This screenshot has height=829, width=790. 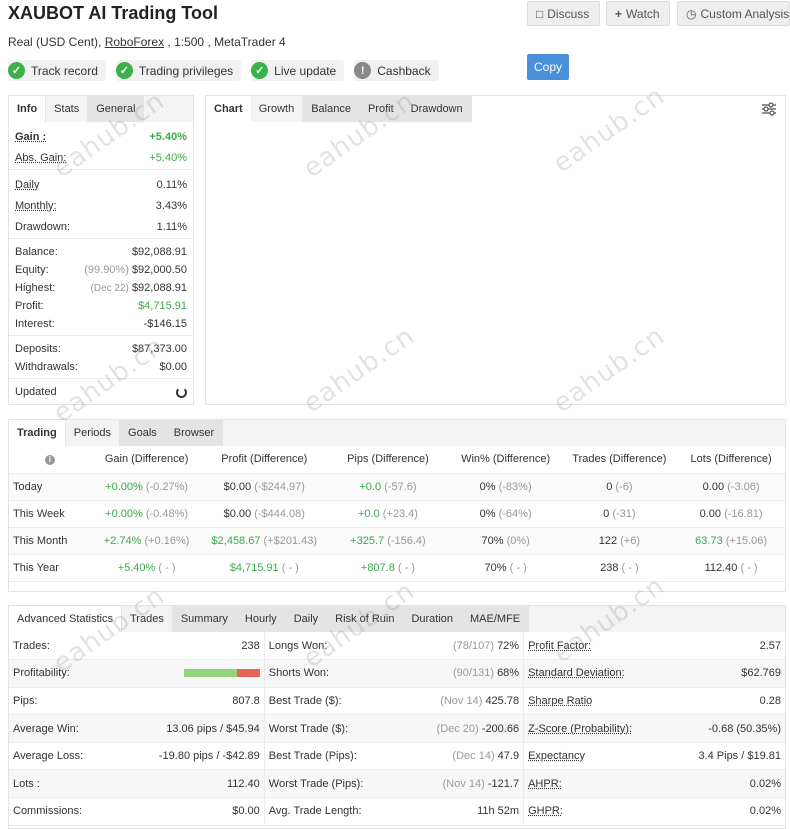 What do you see at coordinates (326, 784) in the screenshot?
I see `stat-label: Worst Trade (Pips):` at bounding box center [326, 784].